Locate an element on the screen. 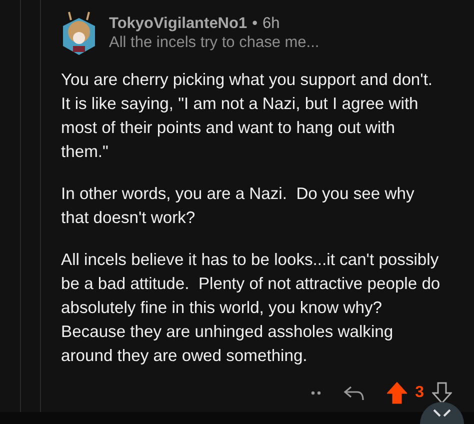 The width and height of the screenshot is (474, 424). avatar-icon is located at coordinates (79, 33).